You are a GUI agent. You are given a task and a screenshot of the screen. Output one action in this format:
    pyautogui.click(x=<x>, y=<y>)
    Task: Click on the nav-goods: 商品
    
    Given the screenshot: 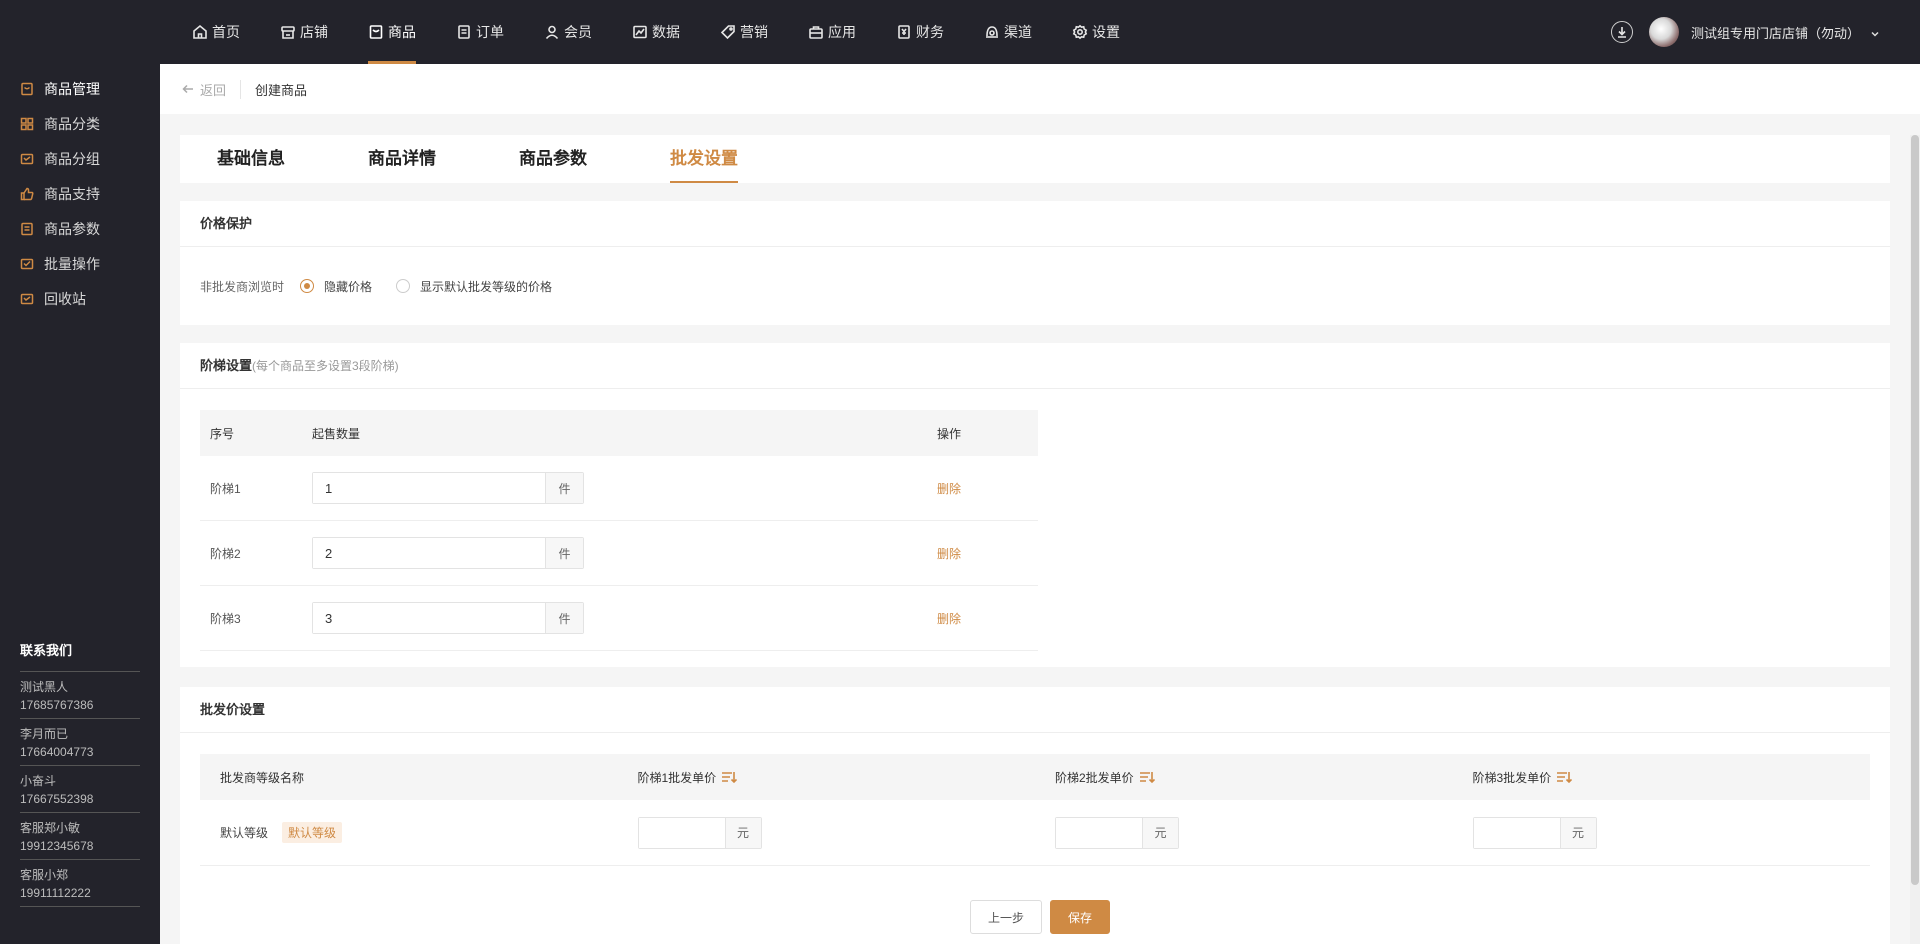 What is the action you would take?
    pyautogui.click(x=392, y=32)
    